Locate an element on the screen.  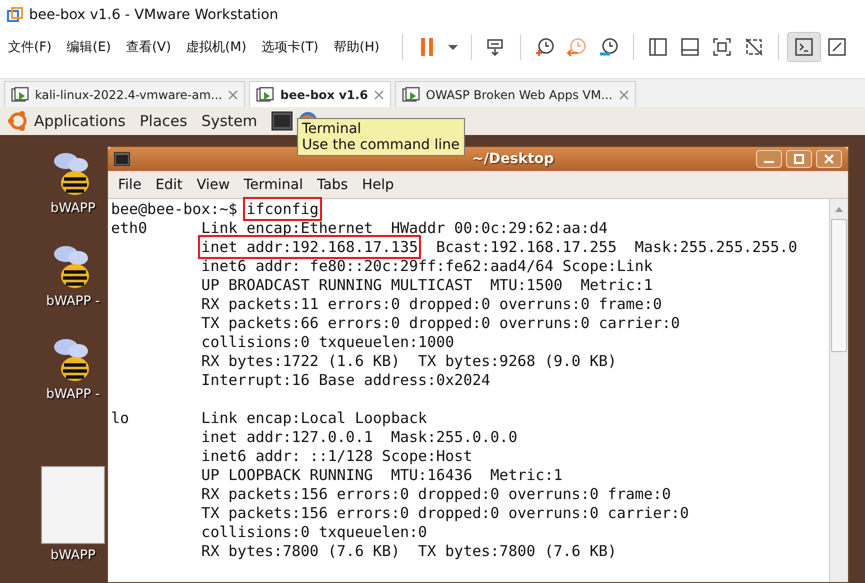
panel-menu: Places is located at coordinates (164, 121).